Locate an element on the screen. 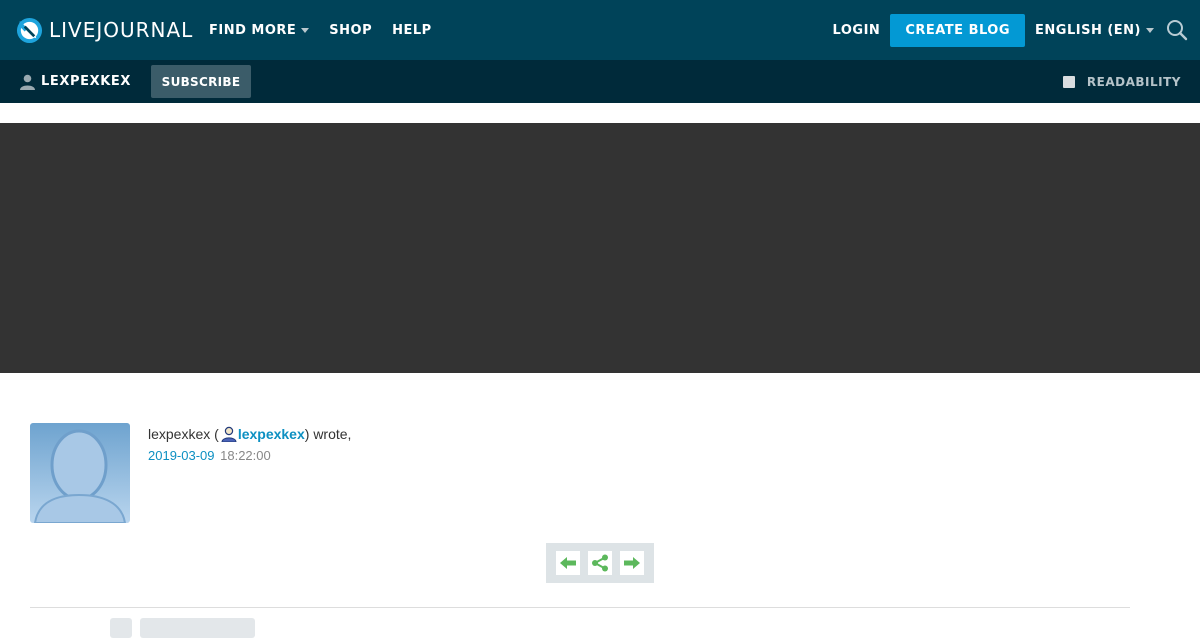  language-selector: ENGLISH (EN) is located at coordinates (1094, 30).